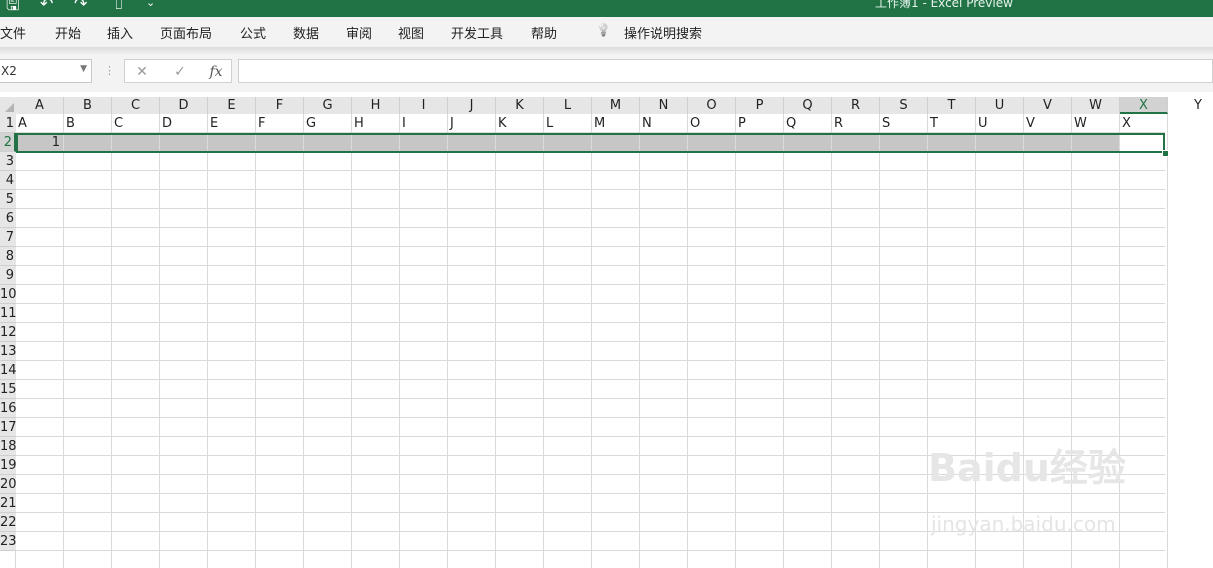 The height and width of the screenshot is (568, 1213). What do you see at coordinates (8, 161) in the screenshot?
I see `row-header-3: 3` at bounding box center [8, 161].